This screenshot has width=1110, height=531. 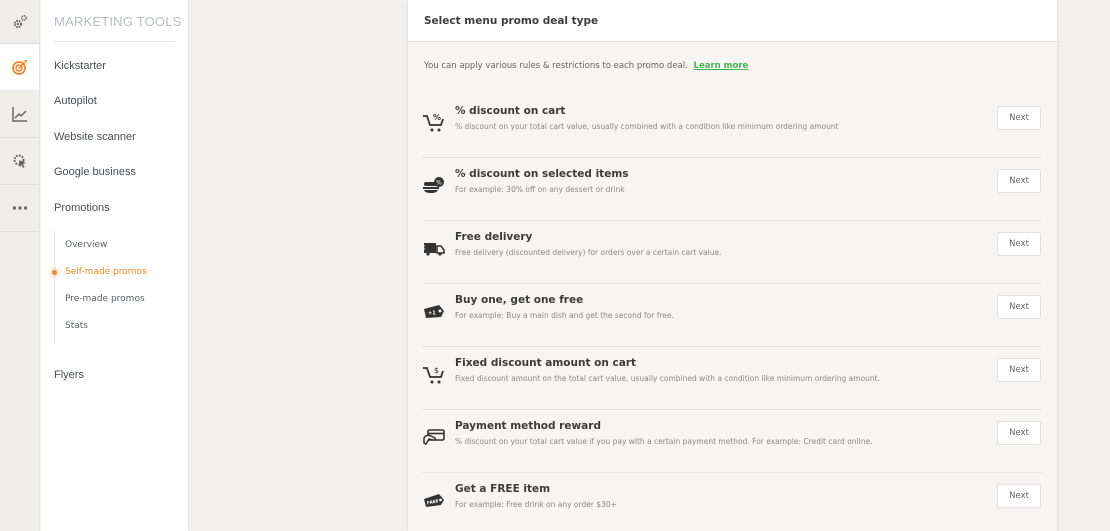 I want to click on cart-dollar-icon: $, so click(x=433, y=375).